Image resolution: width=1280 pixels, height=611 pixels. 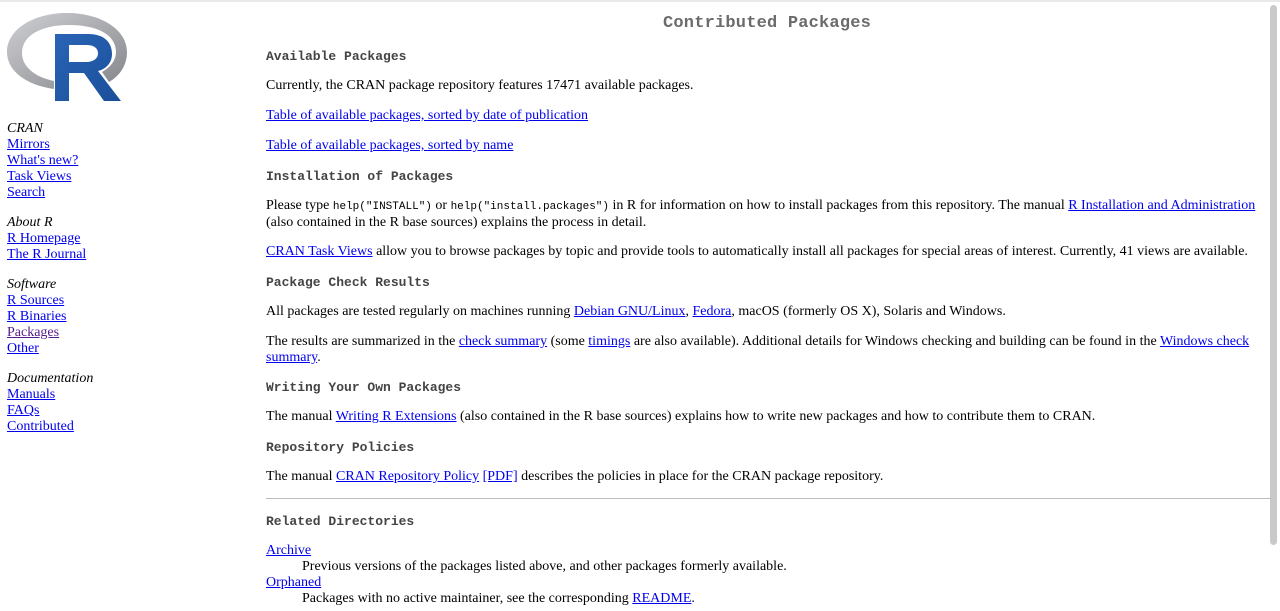 I want to click on sidebar-category-about-r: About R, so click(x=30, y=222).